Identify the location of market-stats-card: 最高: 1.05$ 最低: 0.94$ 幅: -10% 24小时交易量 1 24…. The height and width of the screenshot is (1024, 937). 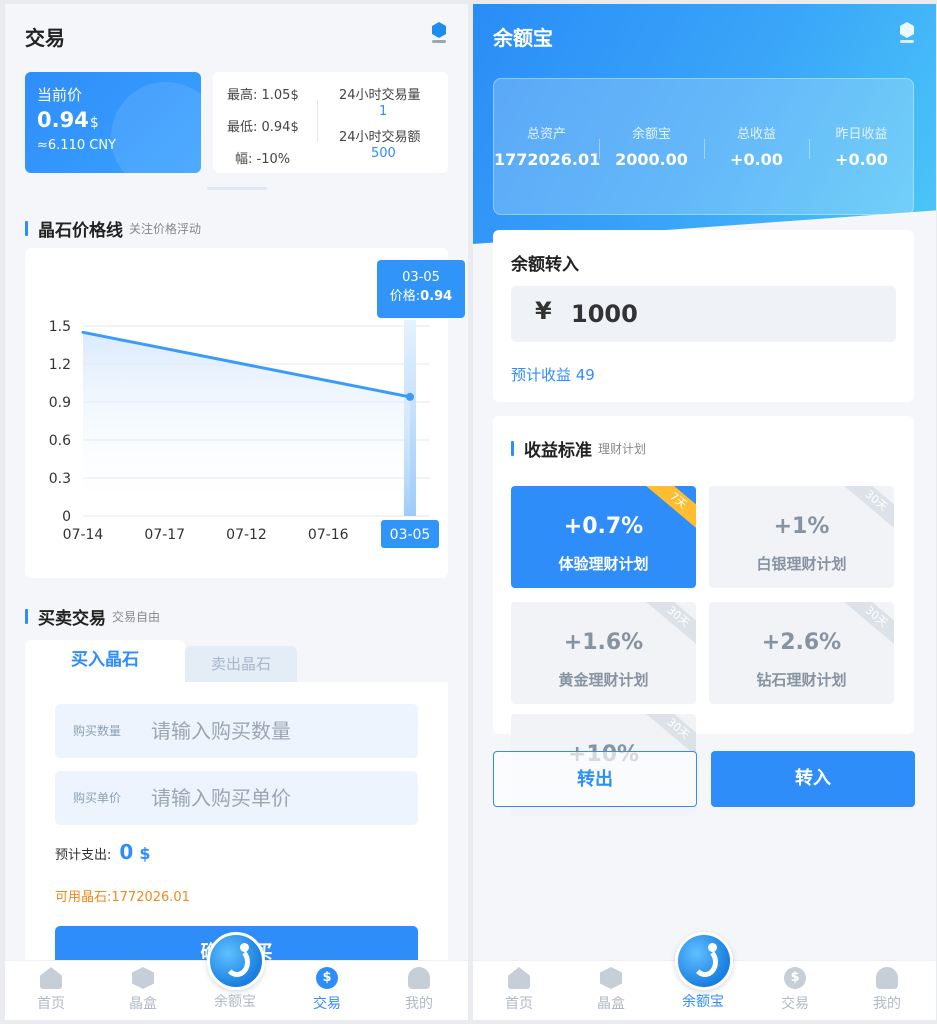
(330, 122).